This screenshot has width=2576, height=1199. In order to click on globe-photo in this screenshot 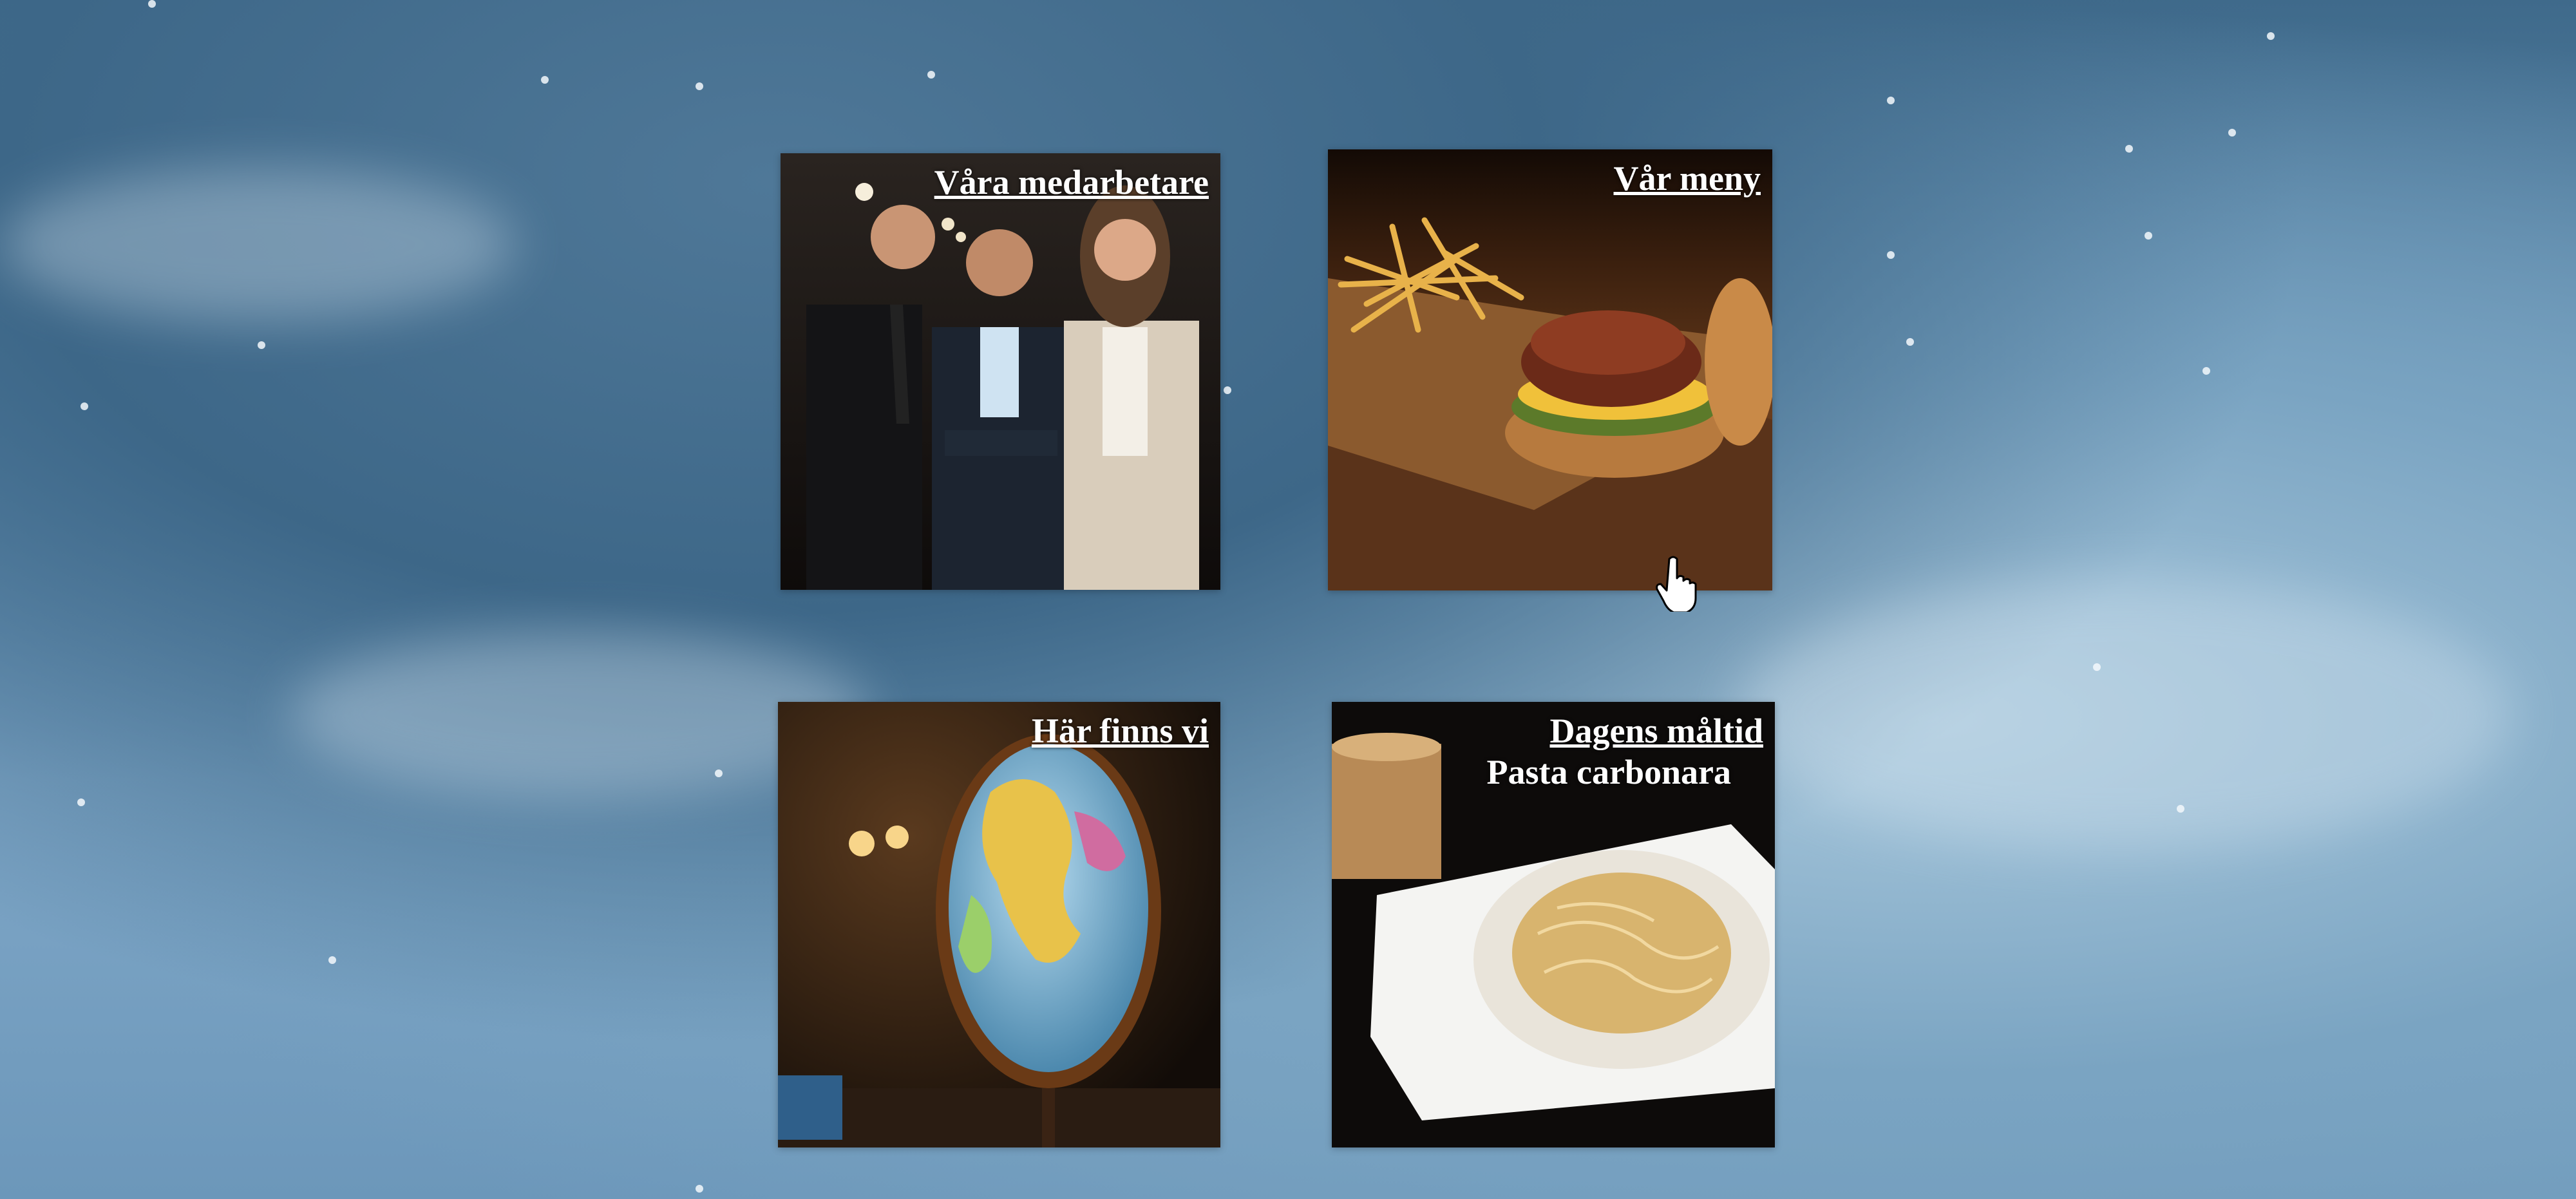, I will do `click(999, 924)`.